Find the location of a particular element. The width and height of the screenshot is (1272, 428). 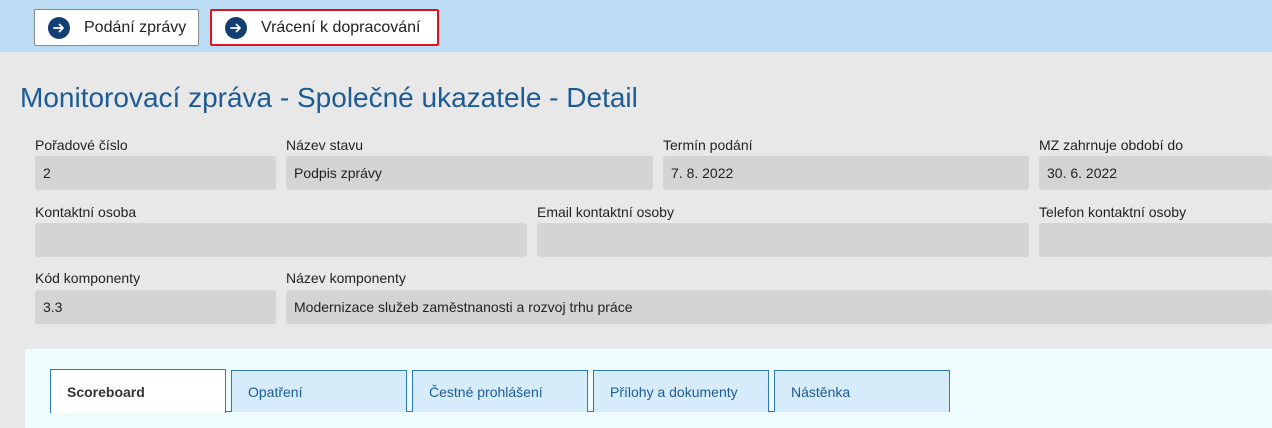

state-name-label: Název stavu is located at coordinates (325, 145).